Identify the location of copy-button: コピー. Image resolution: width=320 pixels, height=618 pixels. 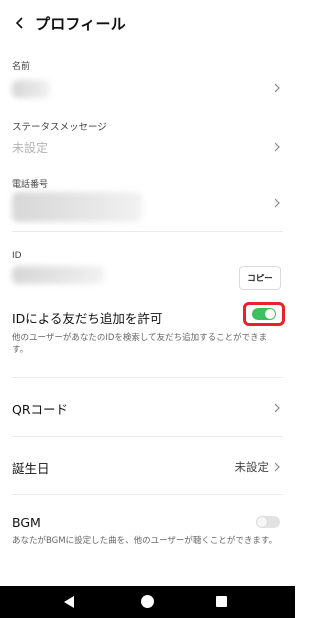
(260, 278).